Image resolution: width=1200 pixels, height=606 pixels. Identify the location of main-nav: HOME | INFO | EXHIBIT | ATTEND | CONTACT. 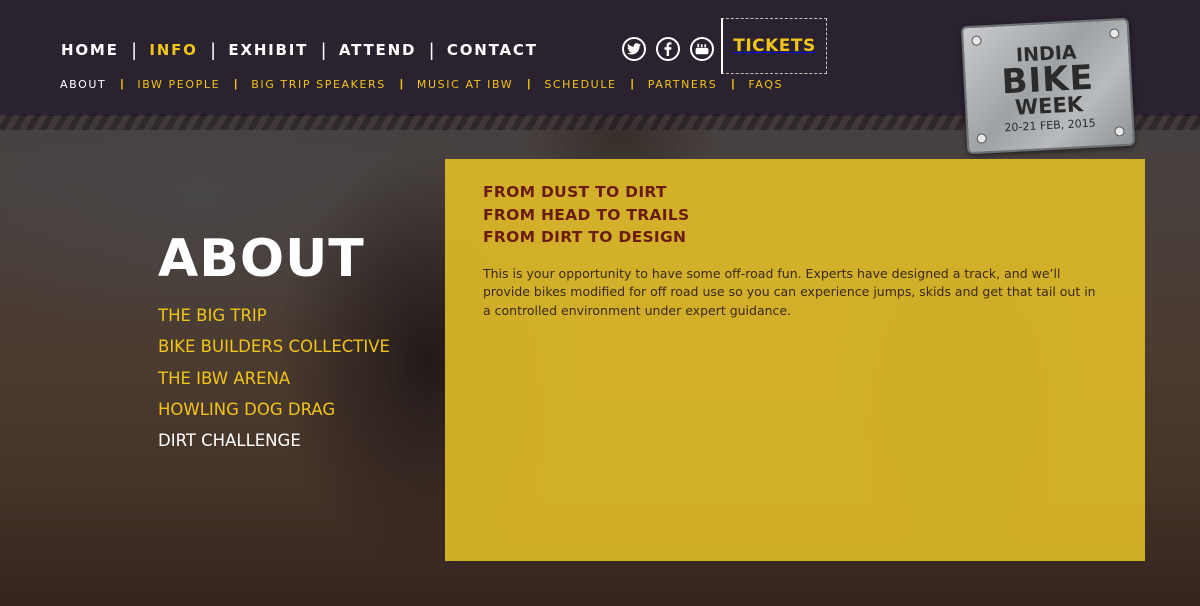
(299, 50).